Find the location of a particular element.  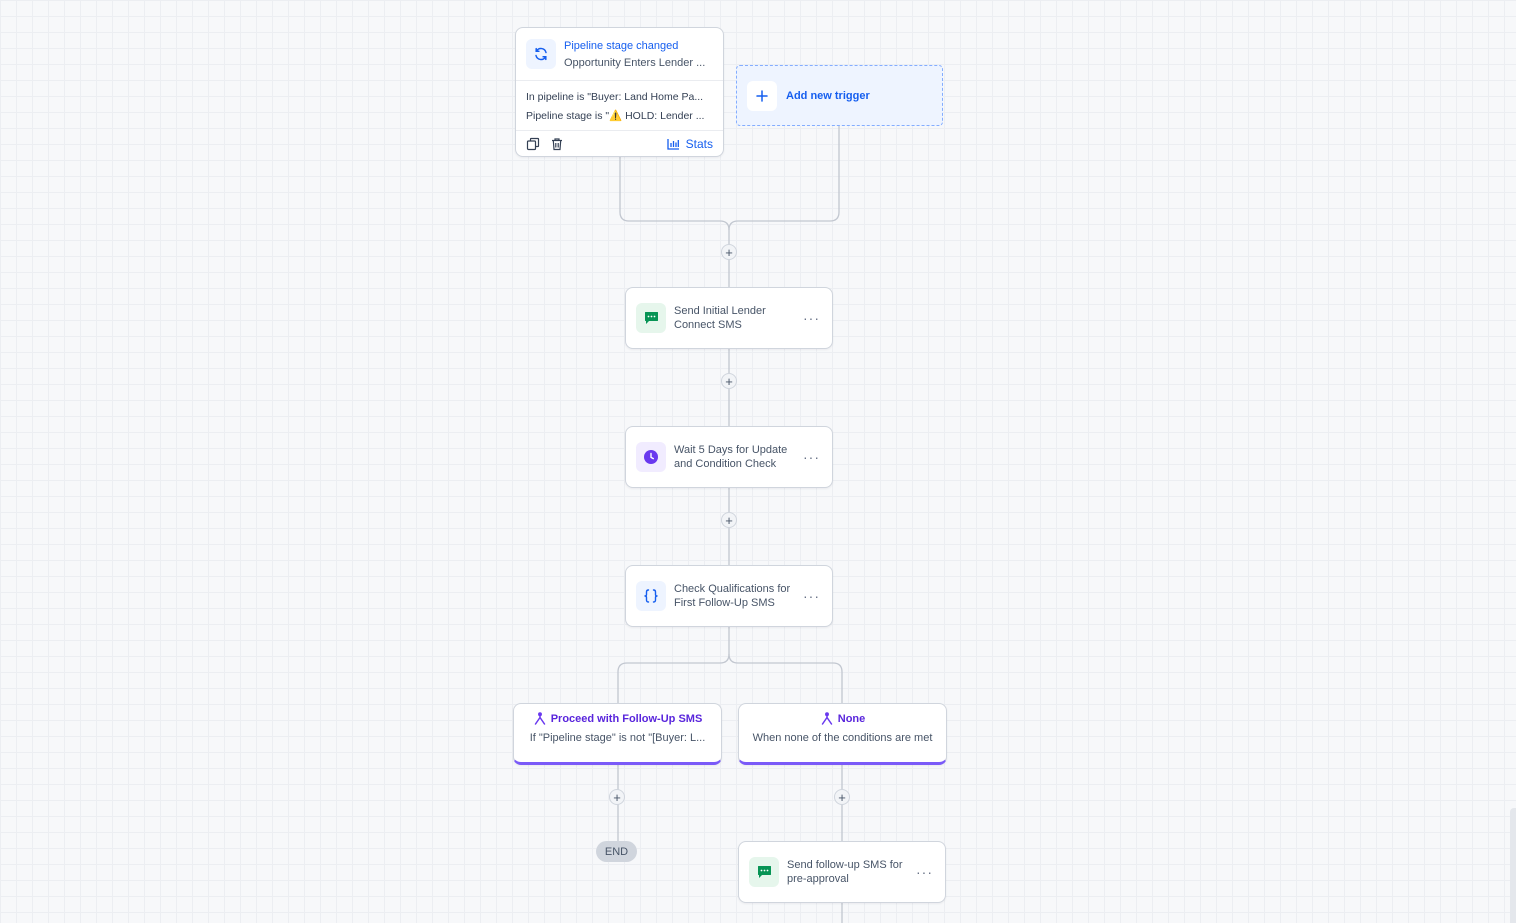

trigger-footer: Stats is located at coordinates (619, 144).